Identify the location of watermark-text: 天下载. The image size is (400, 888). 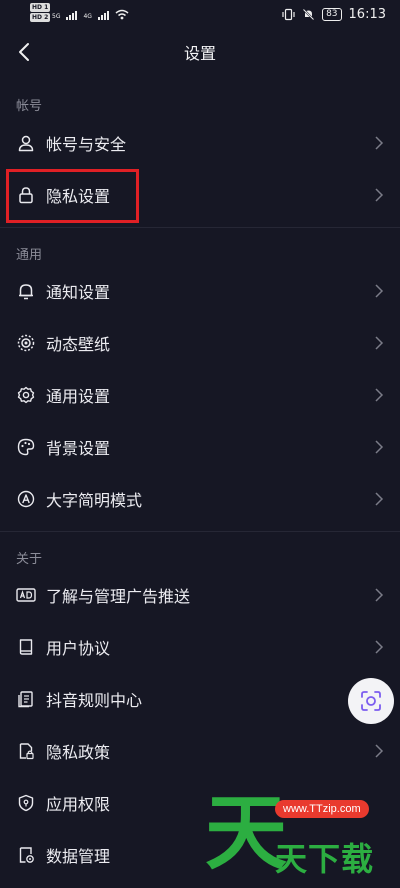
(325, 859).